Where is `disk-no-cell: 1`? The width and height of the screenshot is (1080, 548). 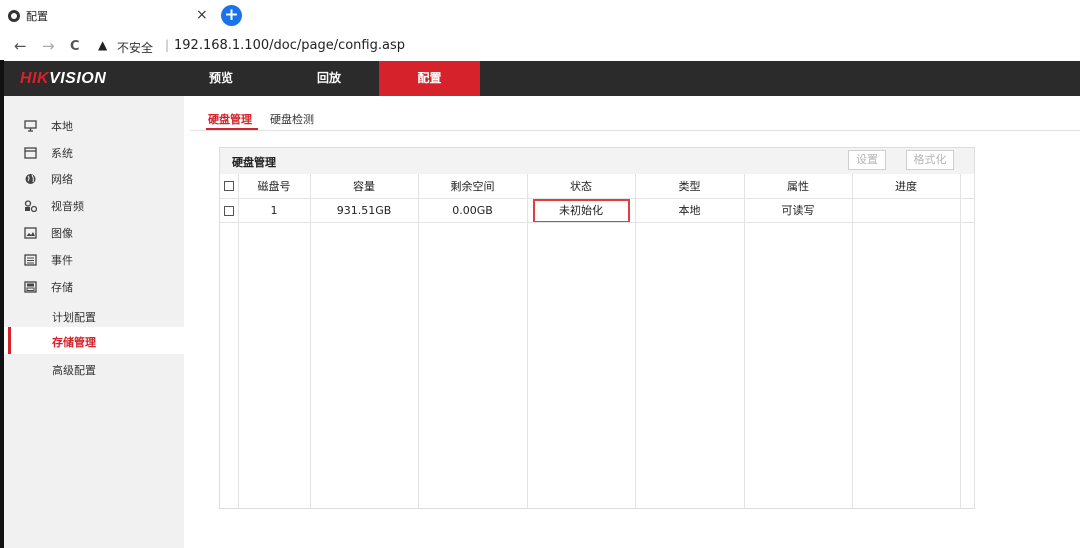 disk-no-cell: 1 is located at coordinates (274, 210).